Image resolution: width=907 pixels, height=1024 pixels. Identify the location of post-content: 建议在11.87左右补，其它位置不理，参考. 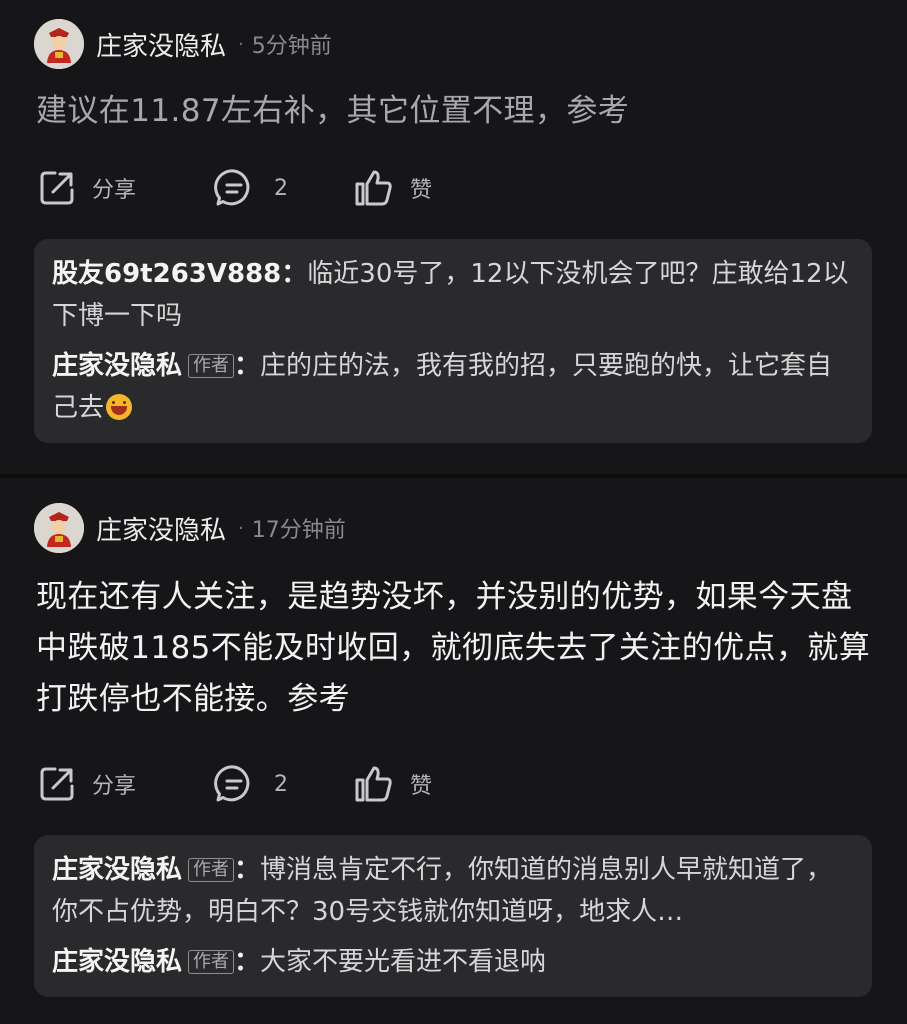
(333, 111).